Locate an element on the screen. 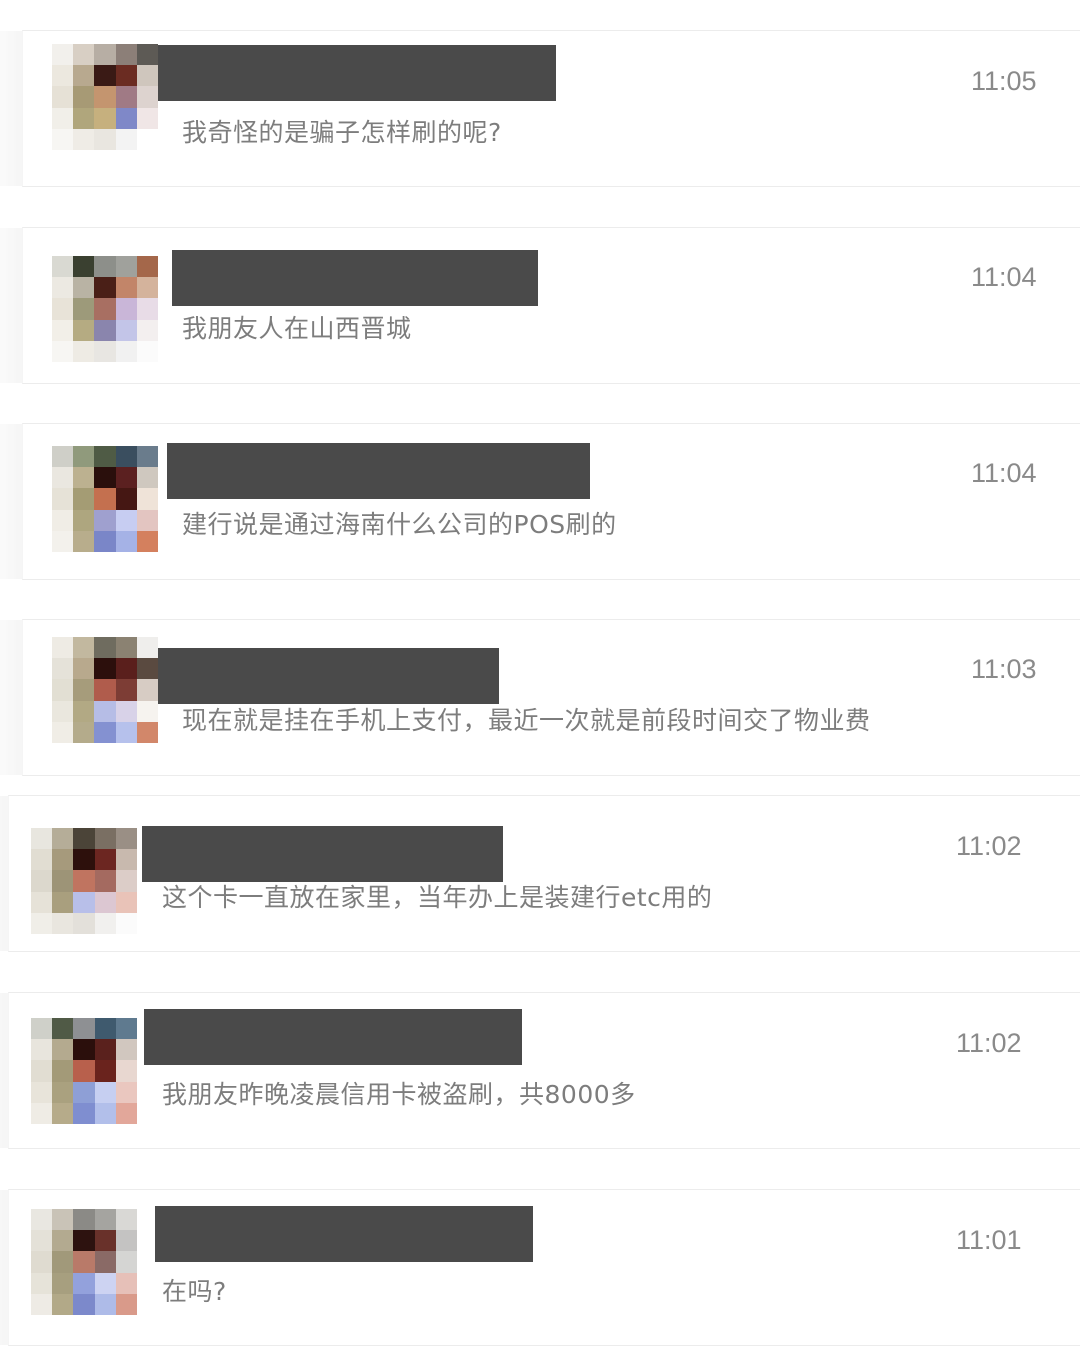 The width and height of the screenshot is (1080, 1346). message-timestamp: 11:02 is located at coordinates (989, 846).